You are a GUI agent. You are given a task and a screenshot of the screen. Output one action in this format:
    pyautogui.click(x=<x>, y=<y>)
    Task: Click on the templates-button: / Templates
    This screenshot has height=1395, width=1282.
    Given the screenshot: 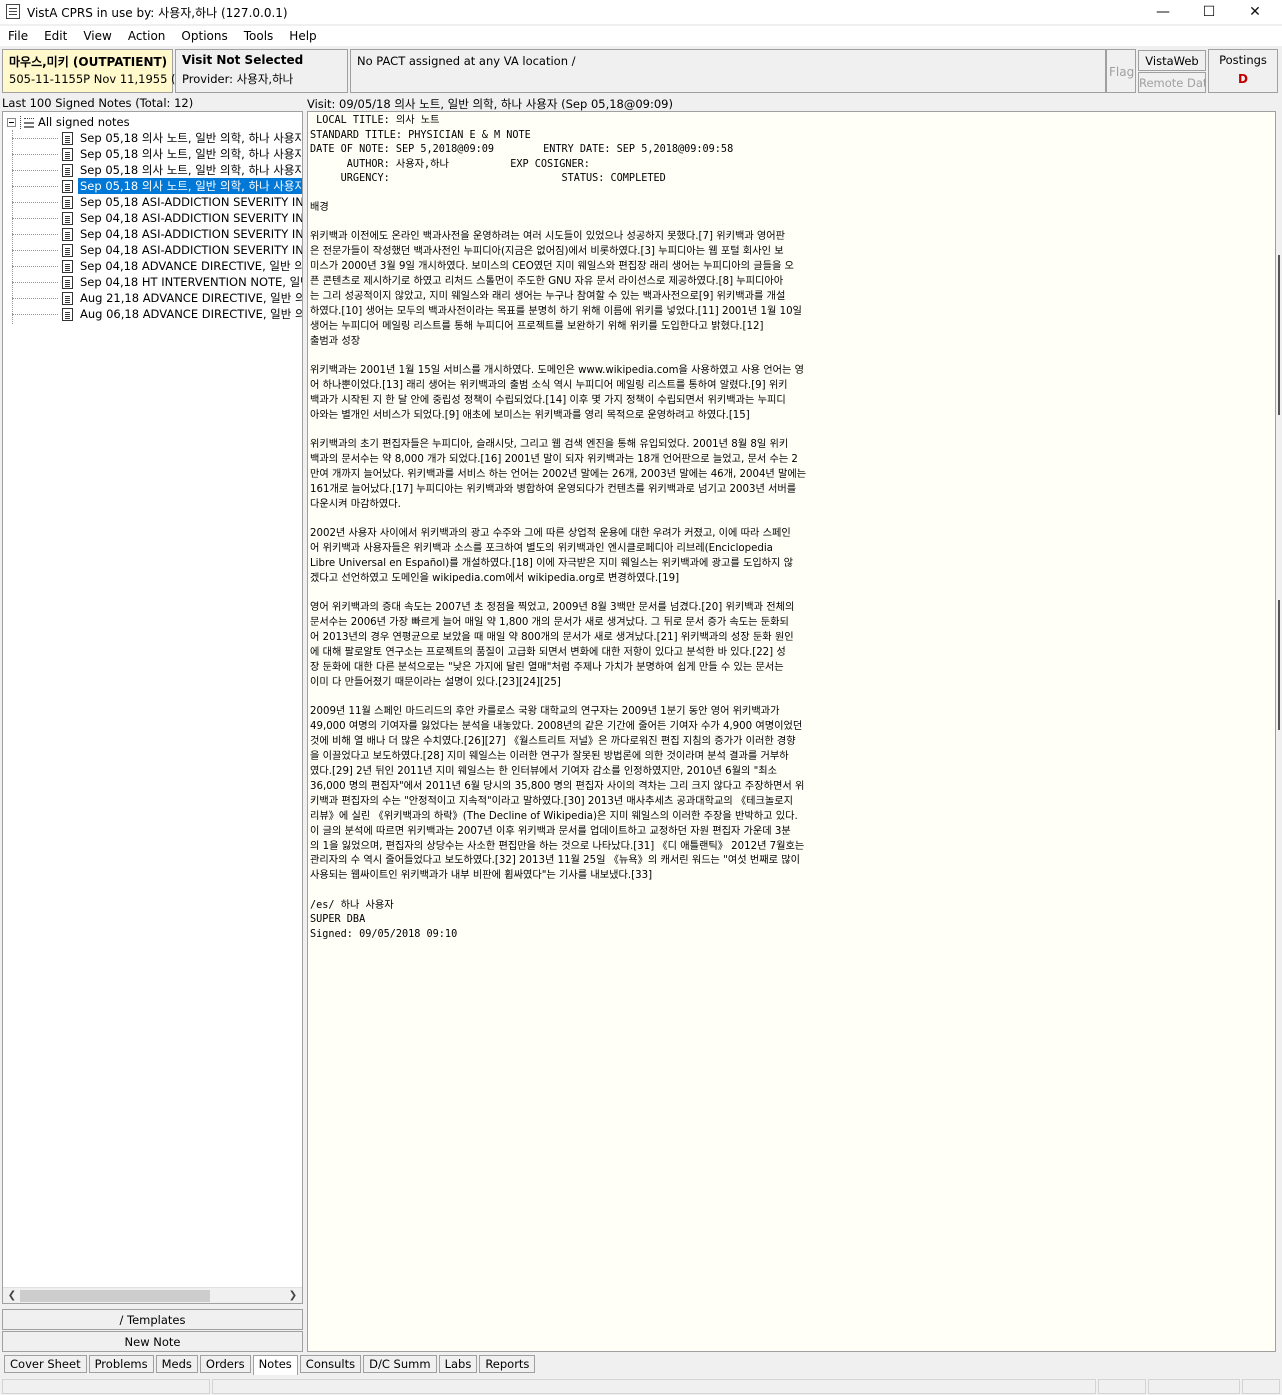 What is the action you would take?
    pyautogui.click(x=152, y=1319)
    